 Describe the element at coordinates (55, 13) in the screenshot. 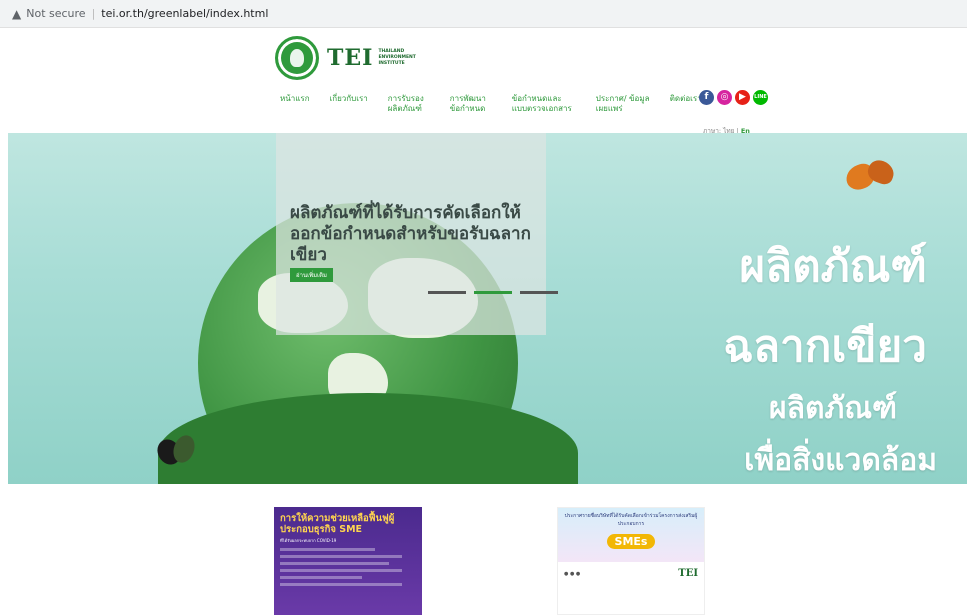

I see `security-label: Not secure` at that location.